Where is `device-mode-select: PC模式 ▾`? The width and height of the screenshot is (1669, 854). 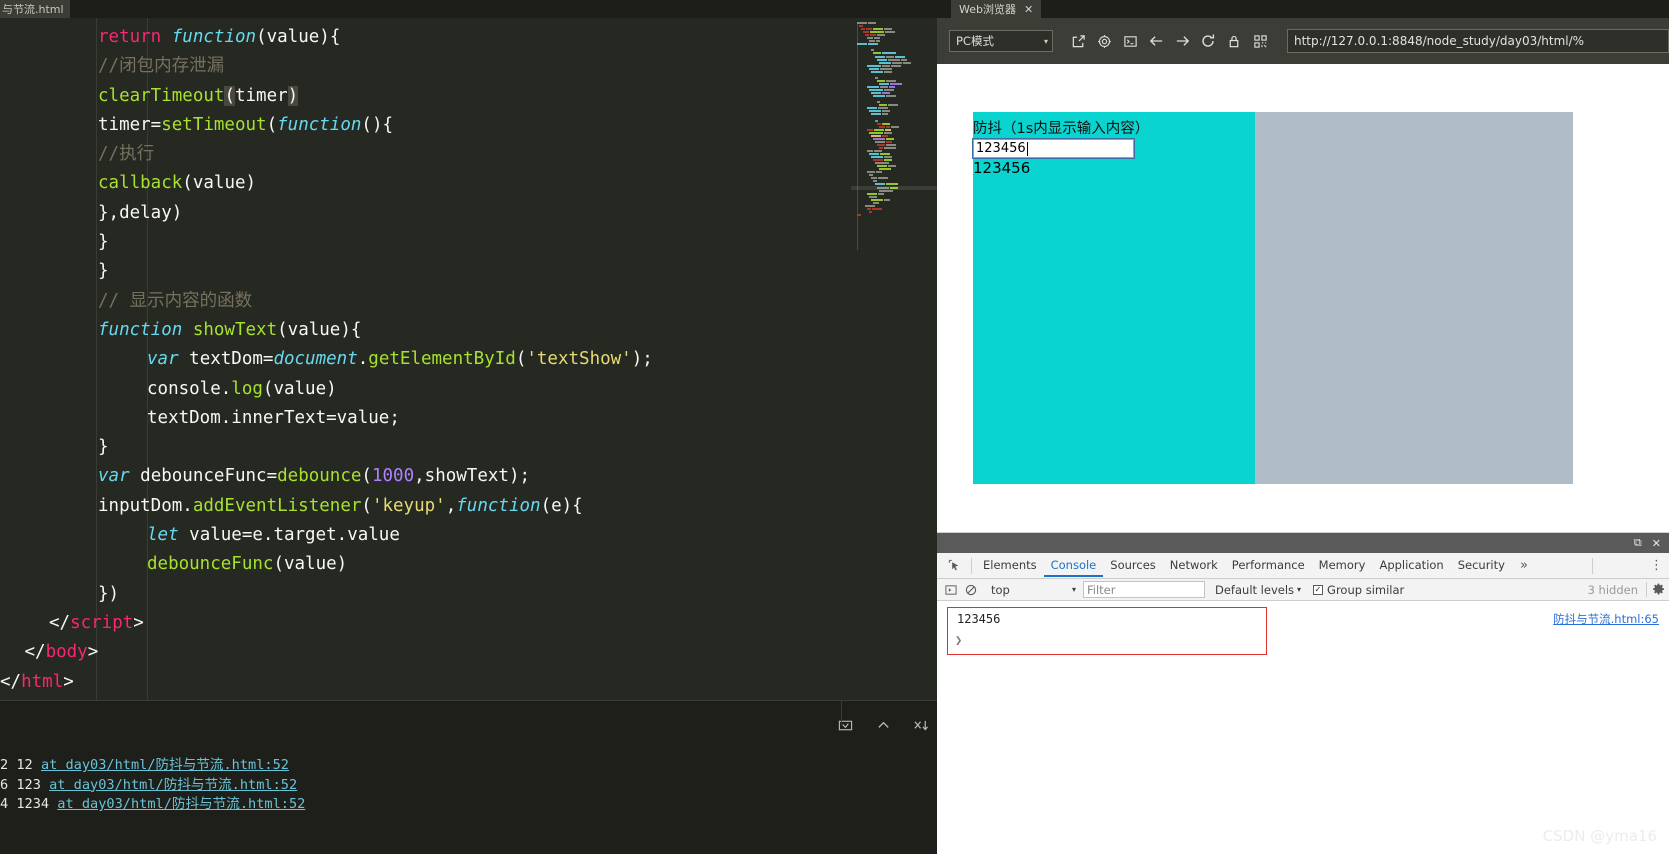 device-mode-select: PC模式 ▾ is located at coordinates (1001, 41).